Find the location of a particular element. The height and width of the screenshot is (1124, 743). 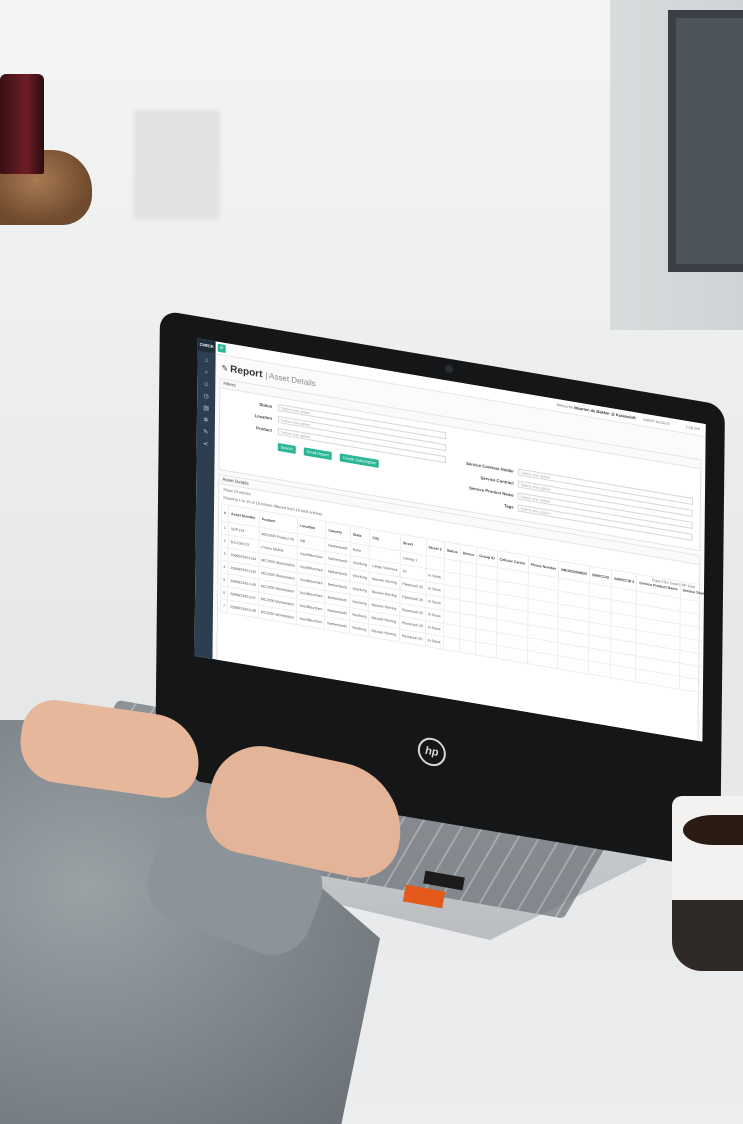

location-label: Location is located at coordinates (263, 416).